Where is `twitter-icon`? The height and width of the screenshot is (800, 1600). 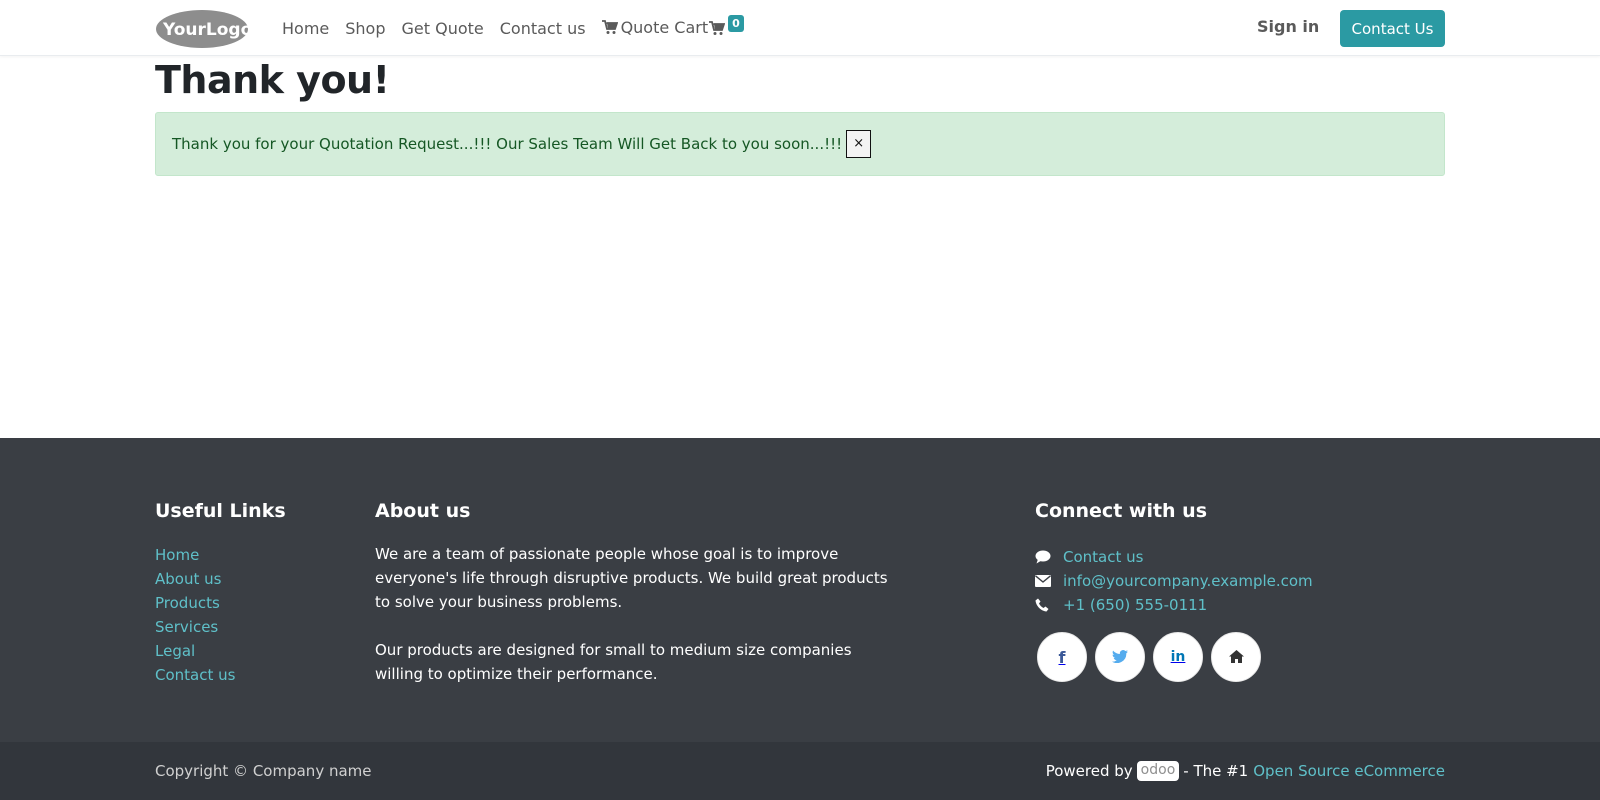
twitter-icon is located at coordinates (1120, 657).